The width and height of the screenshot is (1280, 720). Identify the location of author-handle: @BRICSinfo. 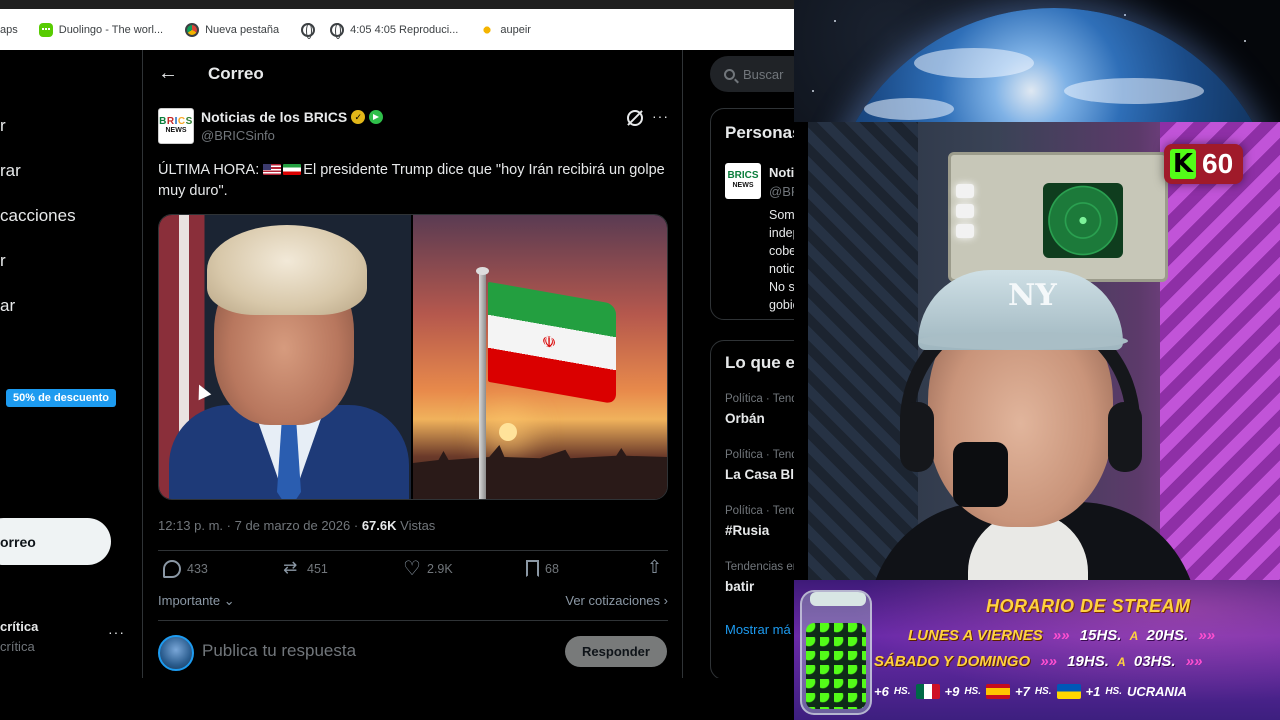
(238, 135).